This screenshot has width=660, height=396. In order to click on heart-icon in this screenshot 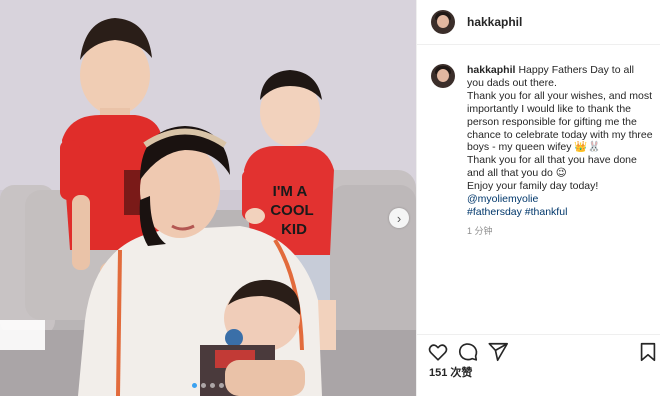, I will do `click(438, 352)`.